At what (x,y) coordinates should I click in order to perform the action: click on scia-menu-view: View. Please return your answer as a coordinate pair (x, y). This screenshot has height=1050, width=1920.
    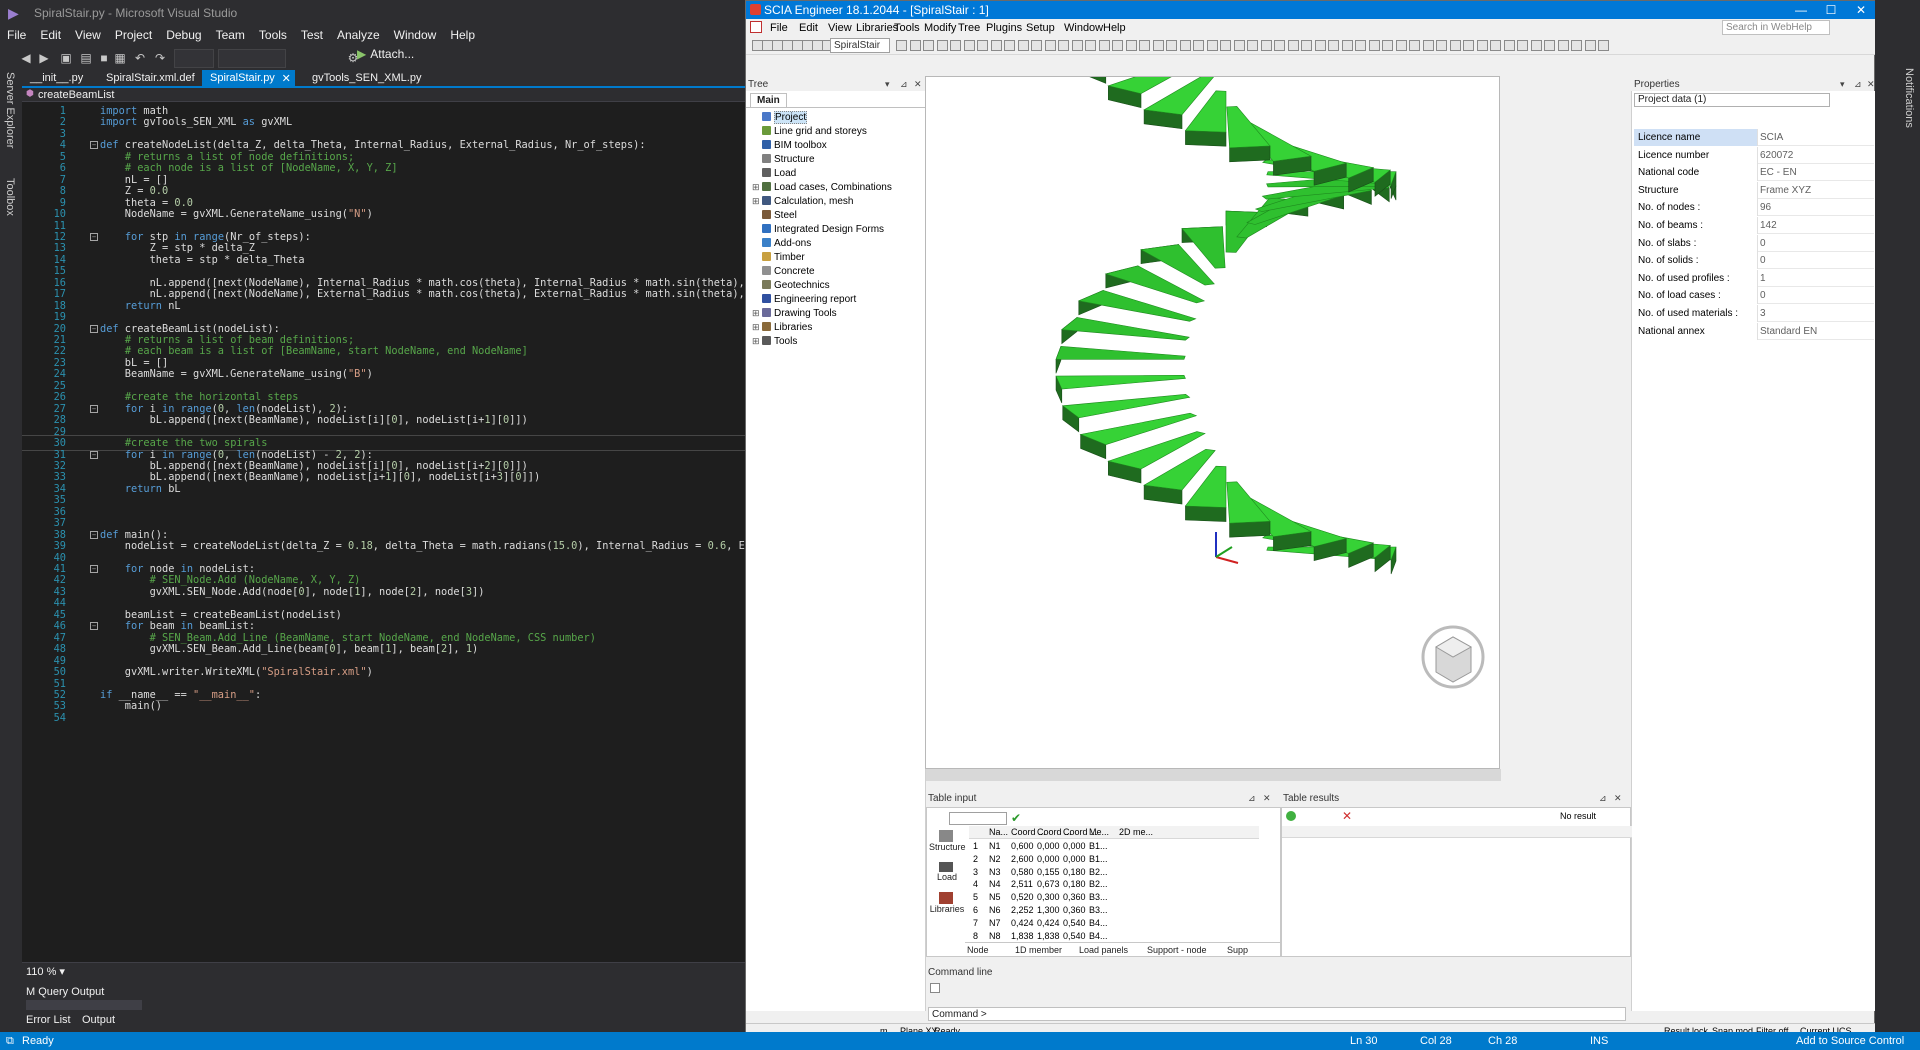
    Looking at the image, I should click on (840, 28).